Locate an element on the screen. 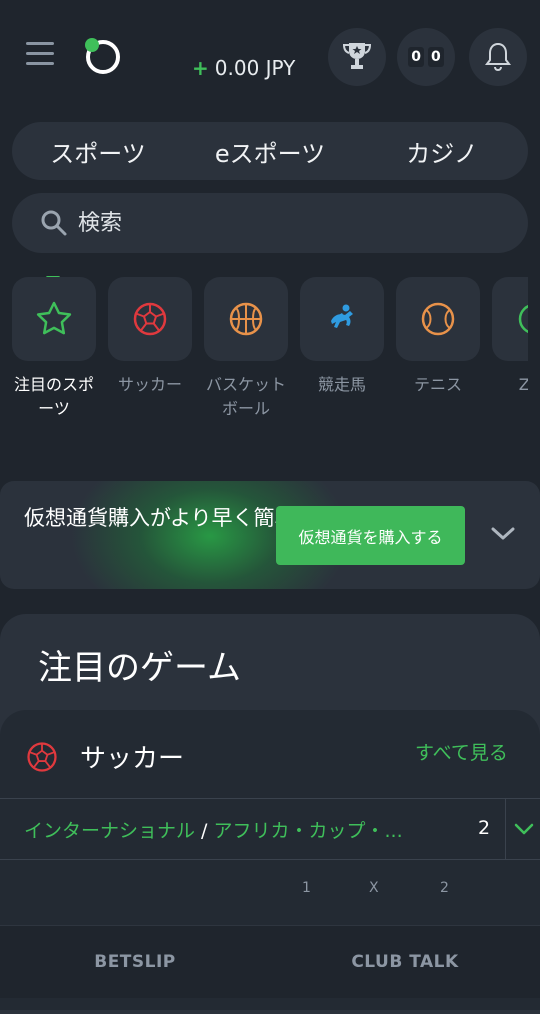 This screenshot has width=540, height=1014. trophy-button is located at coordinates (357, 57).